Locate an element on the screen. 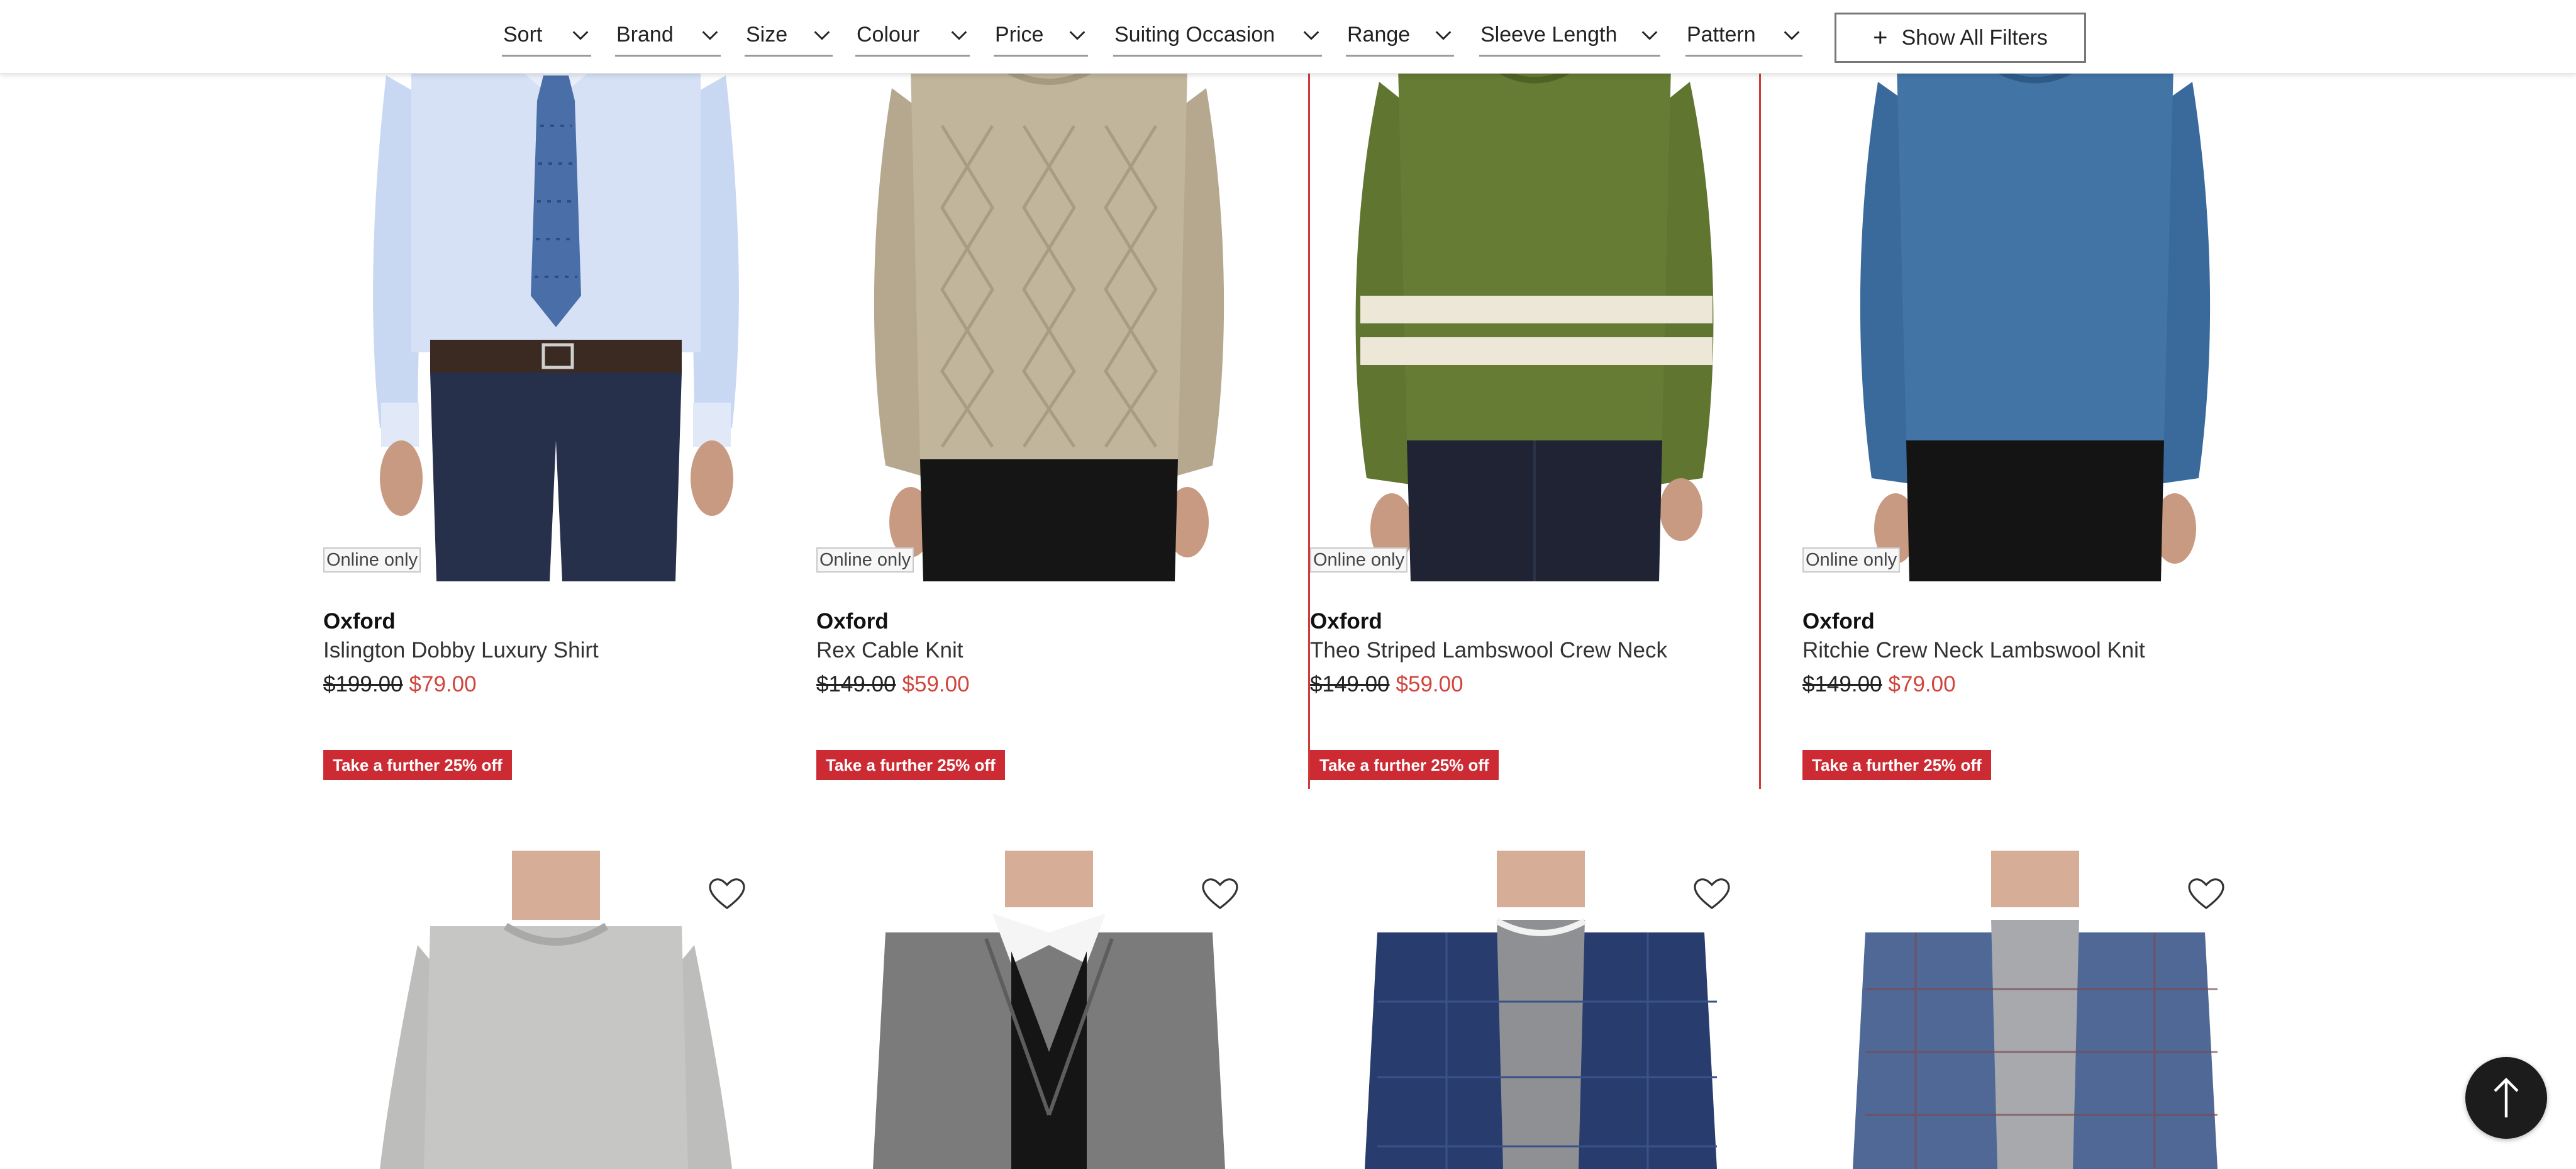  filter-range: Range is located at coordinates (1400, 36).